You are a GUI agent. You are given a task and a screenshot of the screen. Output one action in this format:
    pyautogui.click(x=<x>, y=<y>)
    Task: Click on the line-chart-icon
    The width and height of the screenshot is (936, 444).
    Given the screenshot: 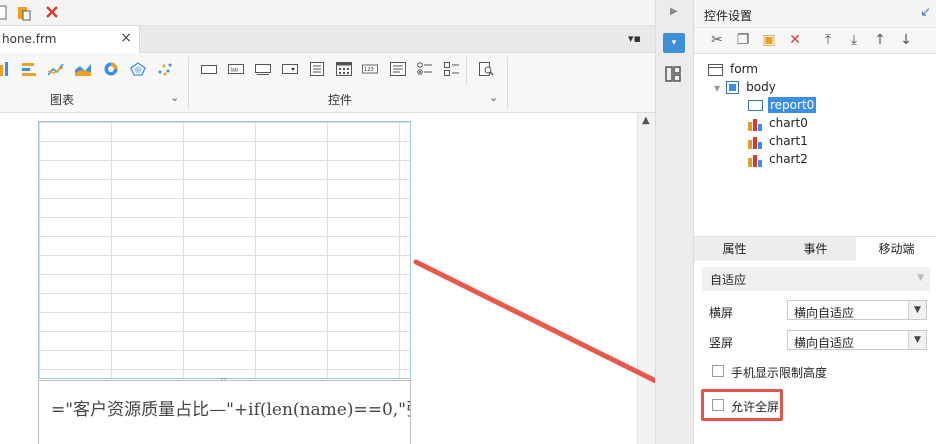 What is the action you would take?
    pyautogui.click(x=56, y=69)
    